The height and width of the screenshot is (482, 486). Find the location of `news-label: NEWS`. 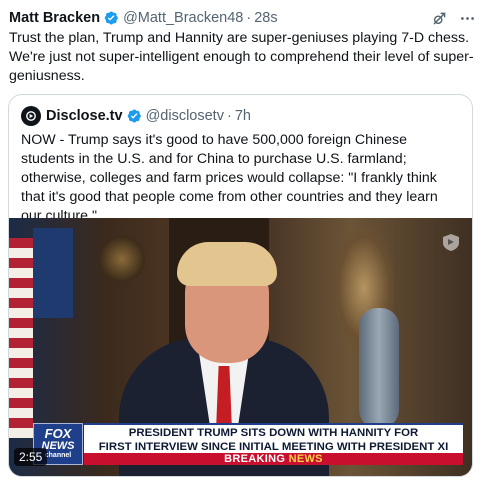

news-label: NEWS is located at coordinates (305, 459).